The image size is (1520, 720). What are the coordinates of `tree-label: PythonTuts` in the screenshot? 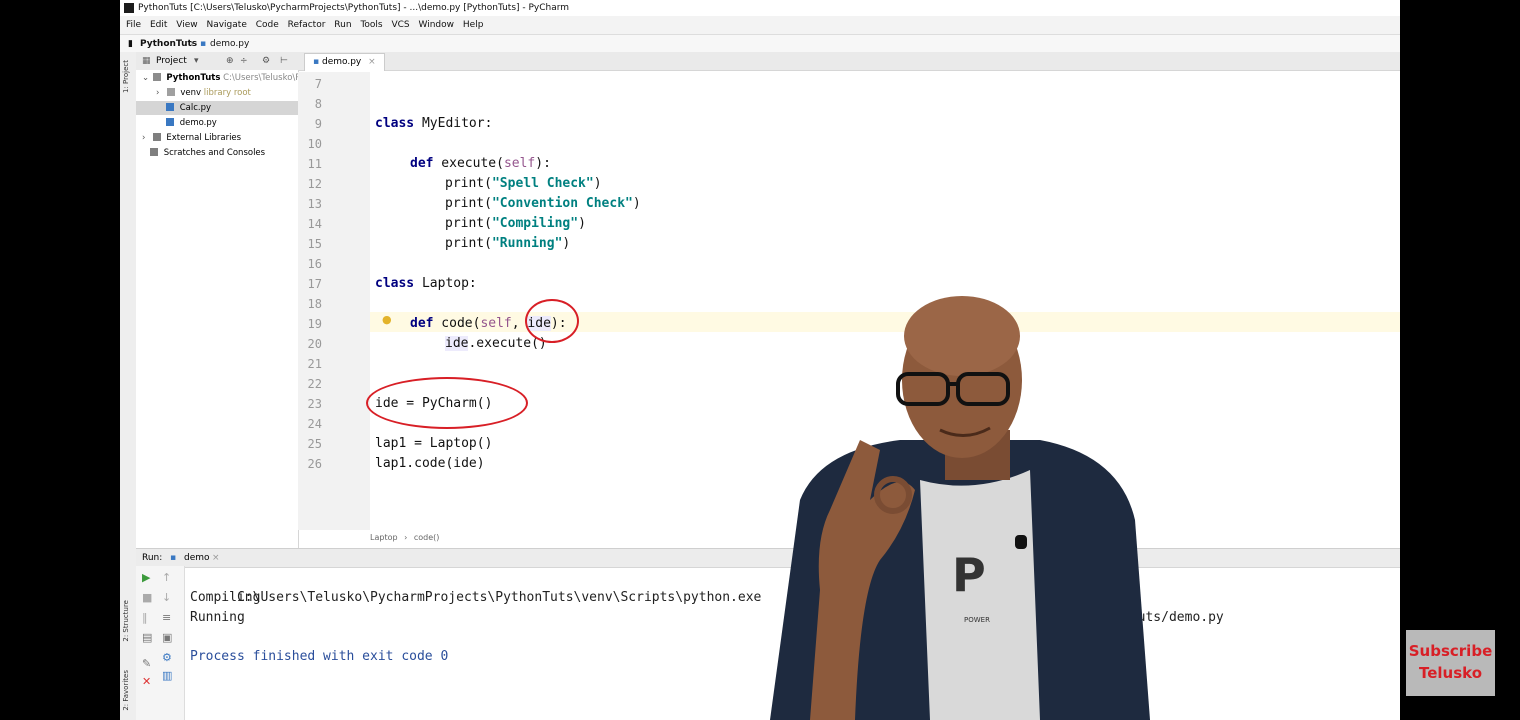 It's located at (193, 78).